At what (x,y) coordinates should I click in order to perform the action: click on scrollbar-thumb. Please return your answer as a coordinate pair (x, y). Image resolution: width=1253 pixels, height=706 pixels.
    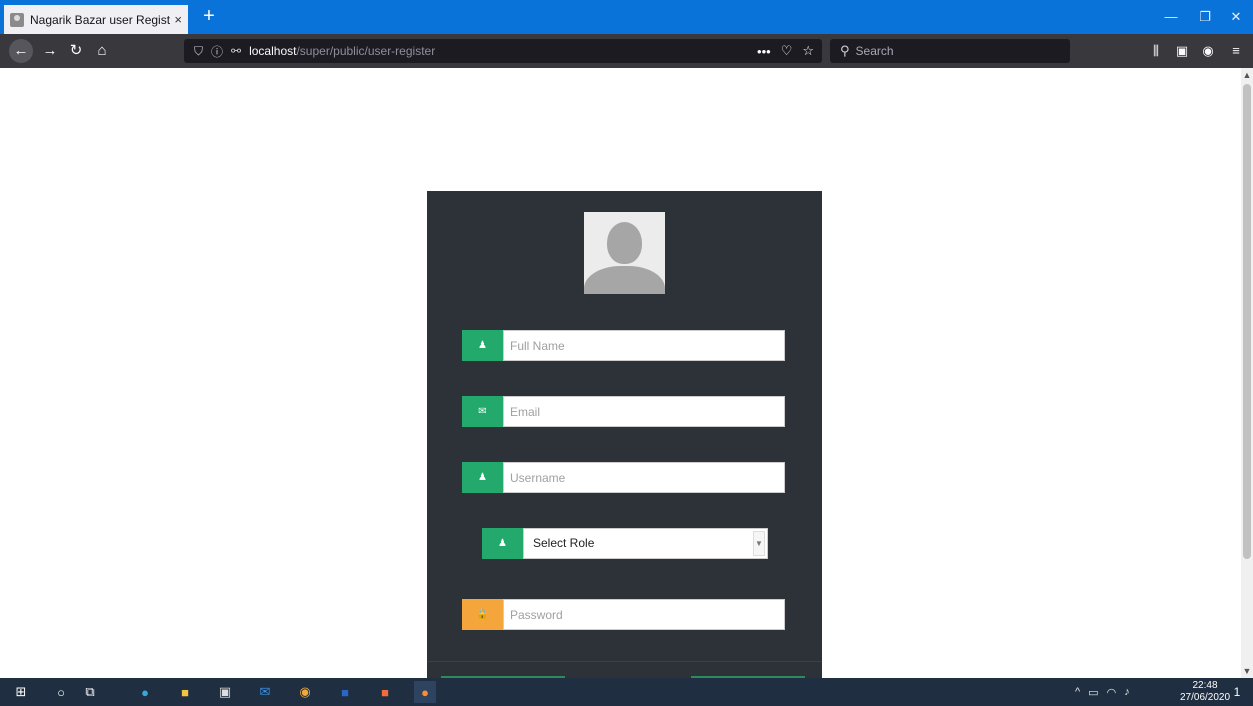
    Looking at the image, I should click on (1247, 321).